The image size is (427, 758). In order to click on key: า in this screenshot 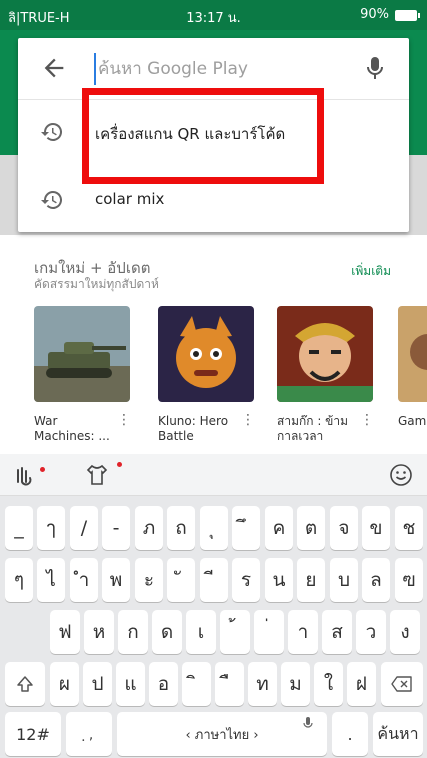, I will do `click(303, 632)`.